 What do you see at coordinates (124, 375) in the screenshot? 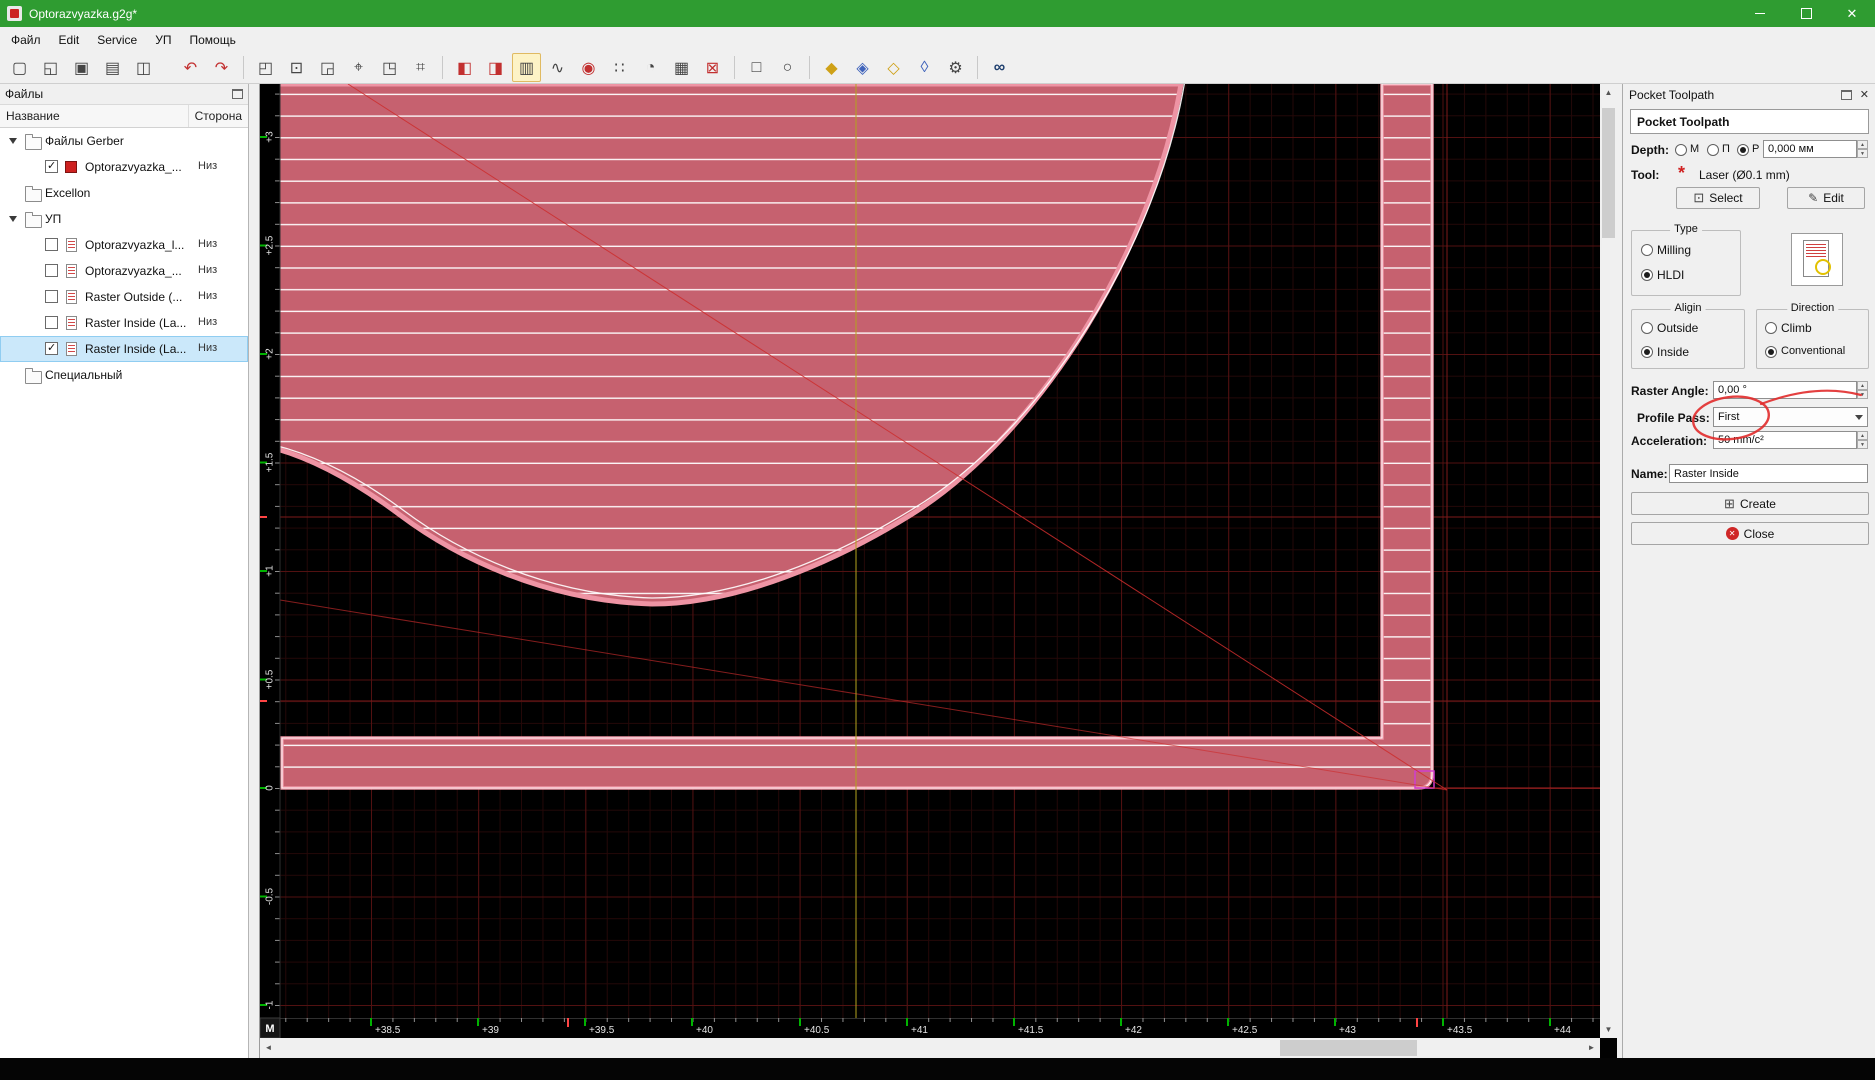
I see `tree-row-special-folder: Специальный` at bounding box center [124, 375].